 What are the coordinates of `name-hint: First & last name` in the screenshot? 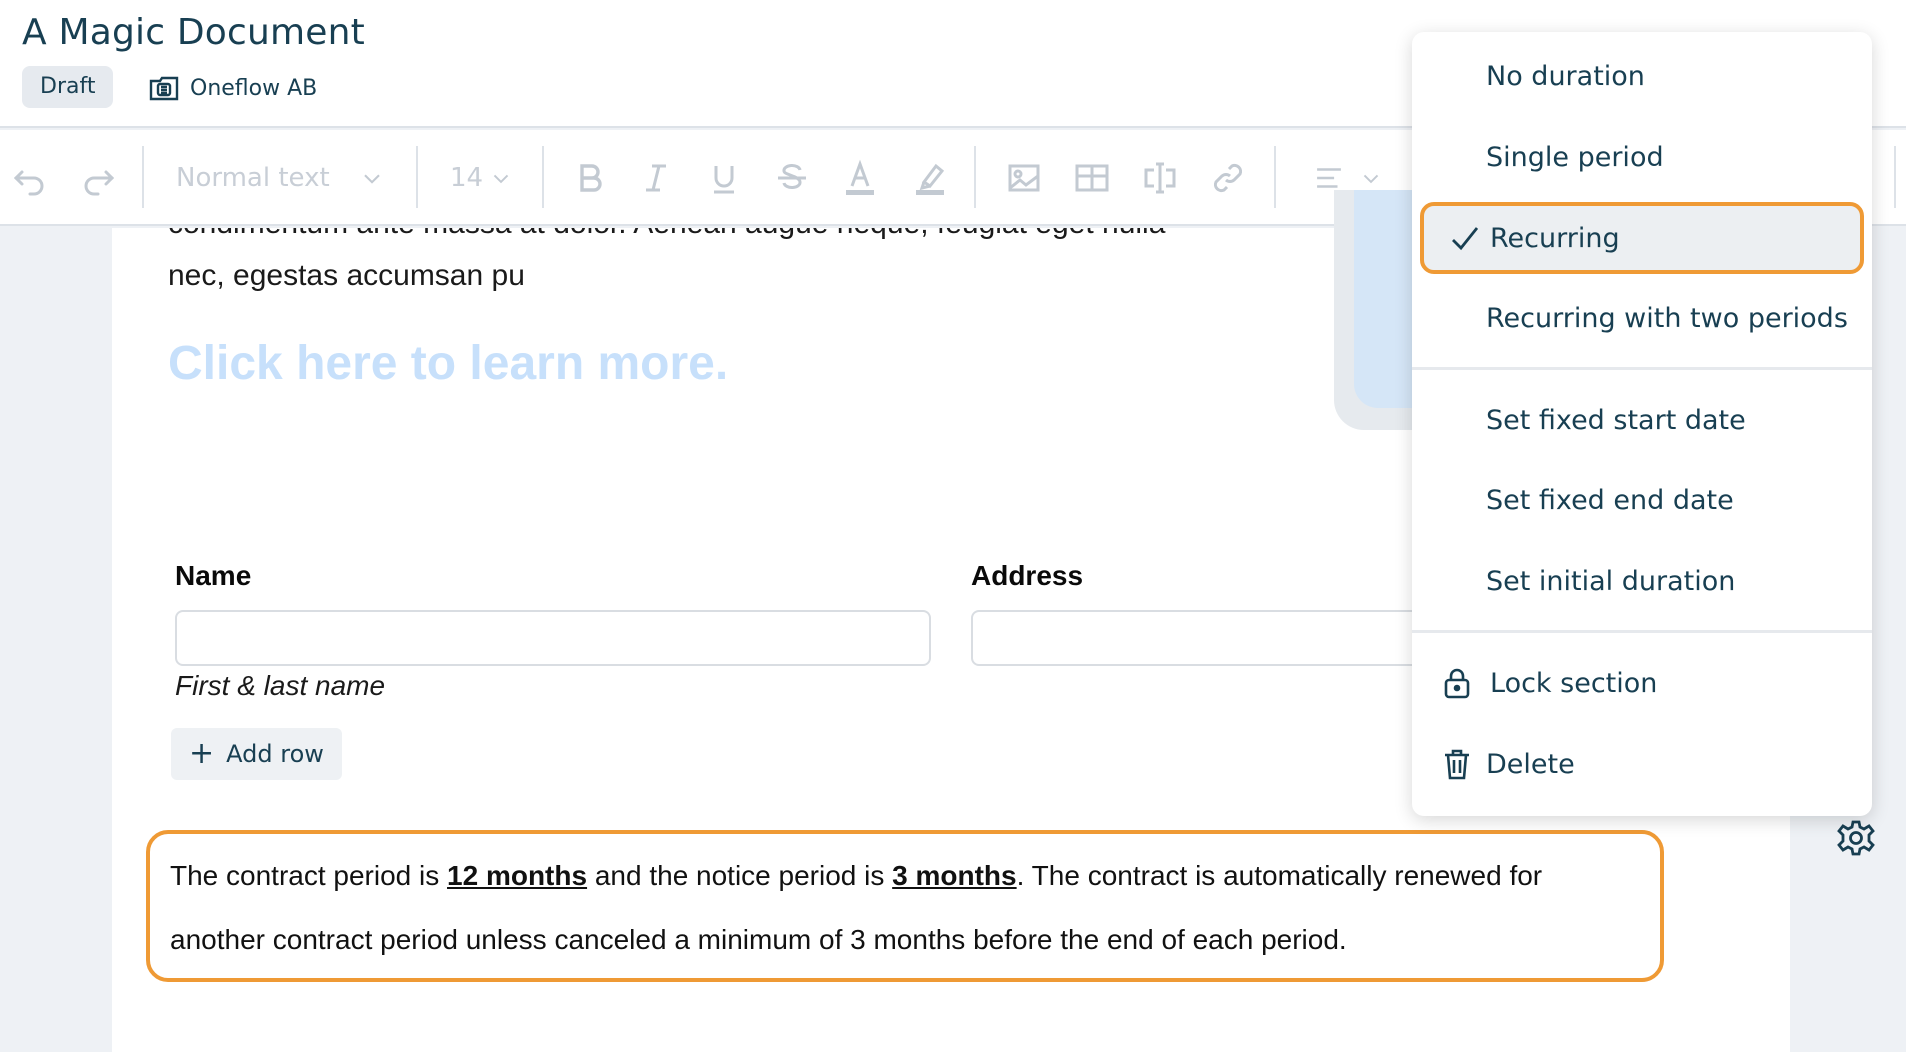 It's located at (280, 685).